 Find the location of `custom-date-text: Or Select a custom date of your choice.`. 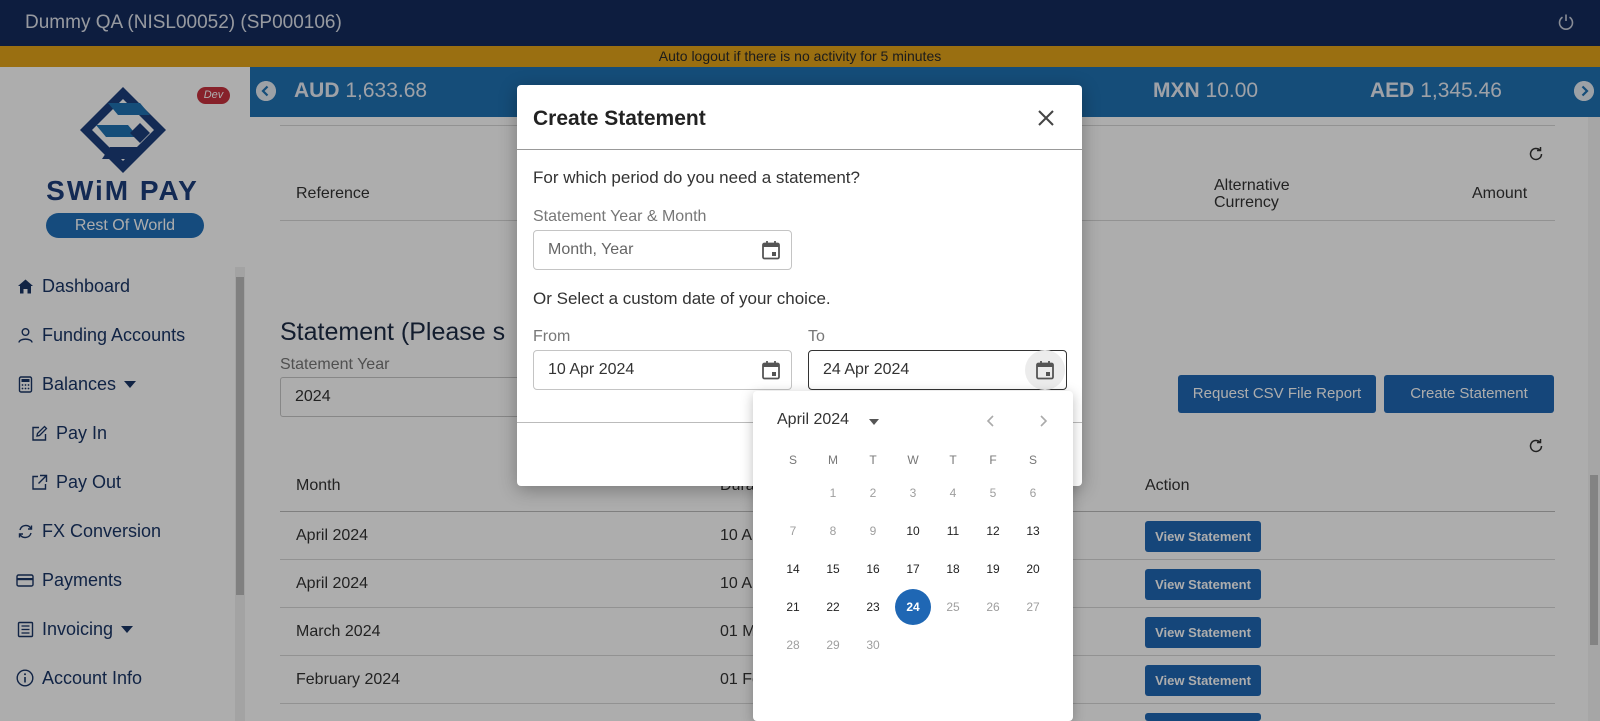

custom-date-text: Or Select a custom date of your choice. is located at coordinates (682, 298).